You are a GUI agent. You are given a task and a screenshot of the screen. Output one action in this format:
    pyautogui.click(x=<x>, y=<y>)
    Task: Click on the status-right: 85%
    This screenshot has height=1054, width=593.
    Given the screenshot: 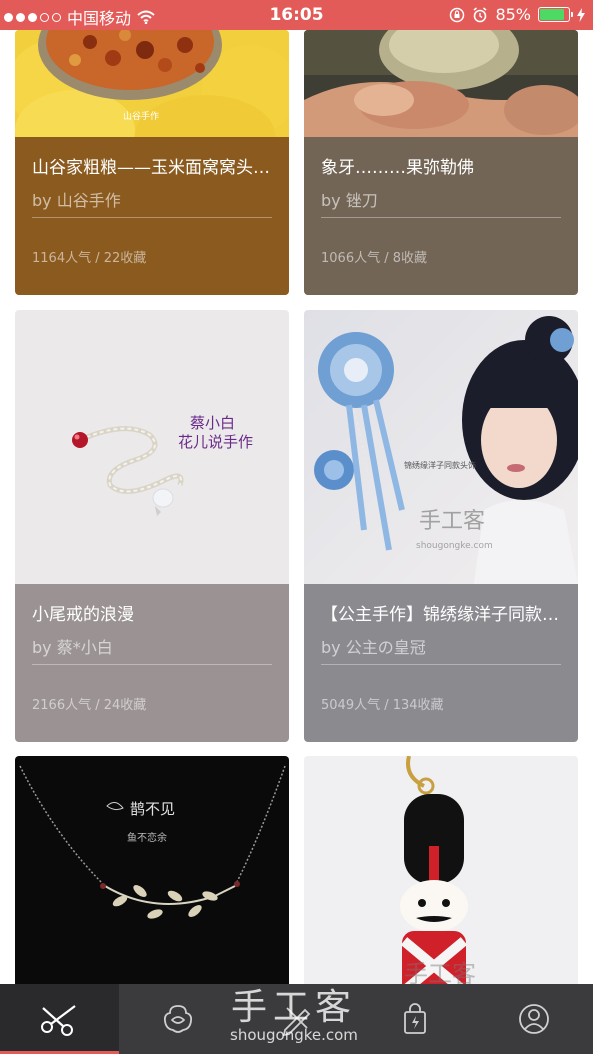 What is the action you would take?
    pyautogui.click(x=517, y=14)
    